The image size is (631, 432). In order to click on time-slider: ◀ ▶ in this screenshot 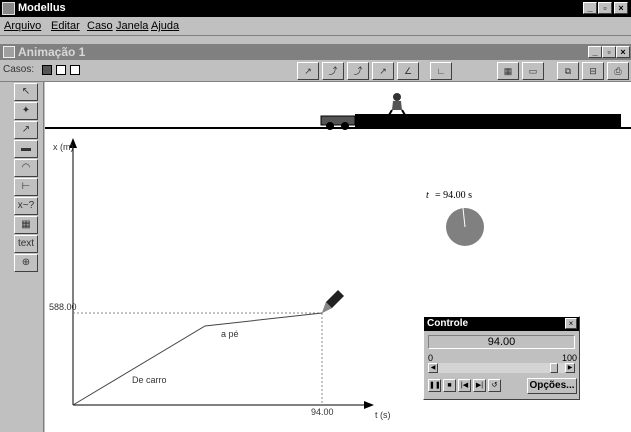, I will do `click(501, 368)`.